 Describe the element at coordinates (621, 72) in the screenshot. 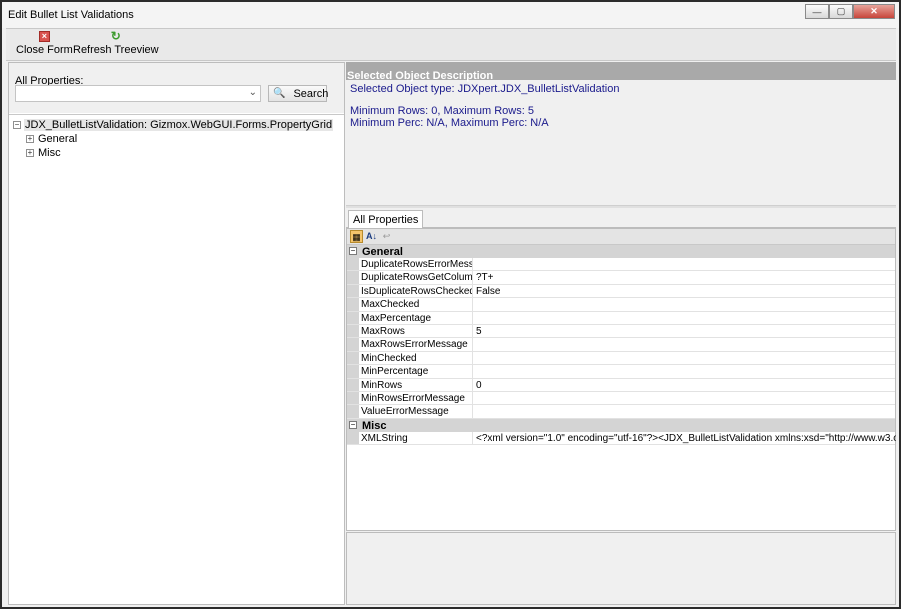

I see `description-header: Selected Object Description` at that location.